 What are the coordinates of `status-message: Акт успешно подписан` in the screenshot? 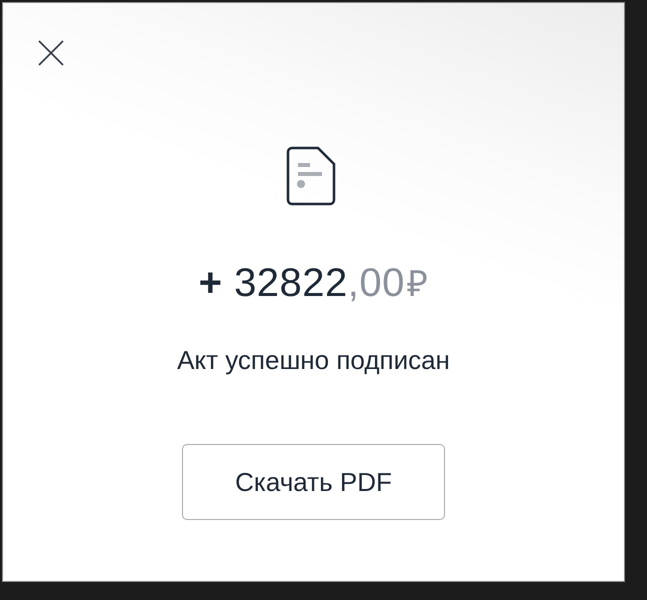 It's located at (313, 360).